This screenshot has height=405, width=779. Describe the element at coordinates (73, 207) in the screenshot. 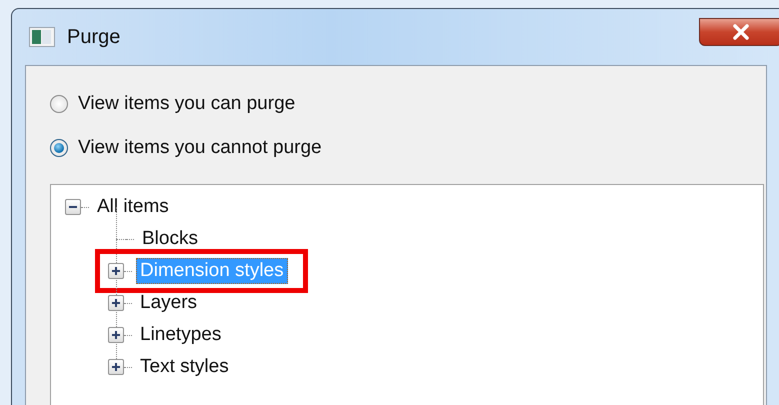

I see `collapse-icon` at that location.